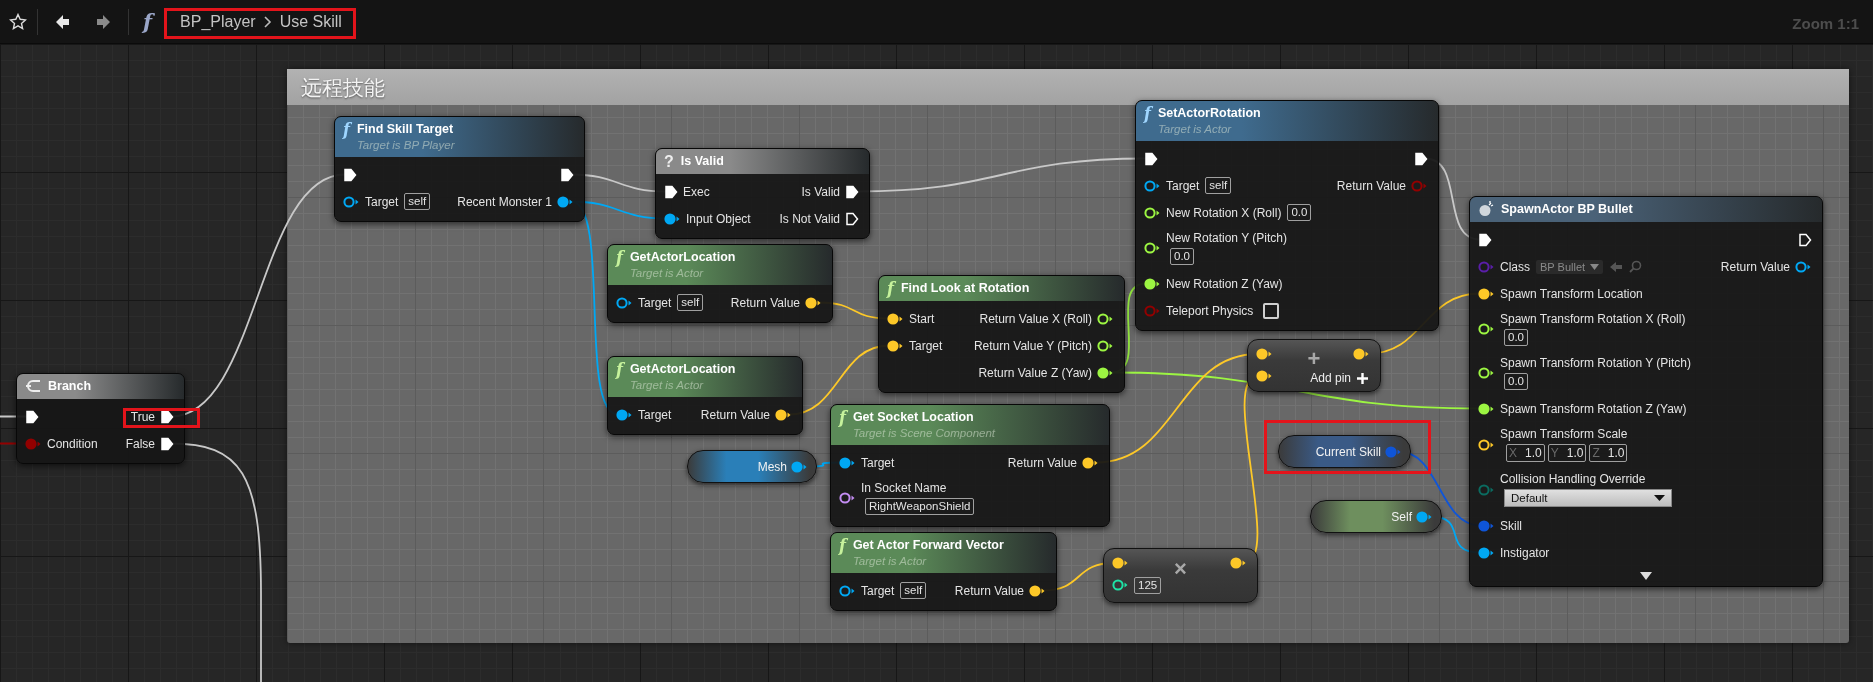  I want to click on pin-label: Return Value X (Roll), so click(1035, 318).